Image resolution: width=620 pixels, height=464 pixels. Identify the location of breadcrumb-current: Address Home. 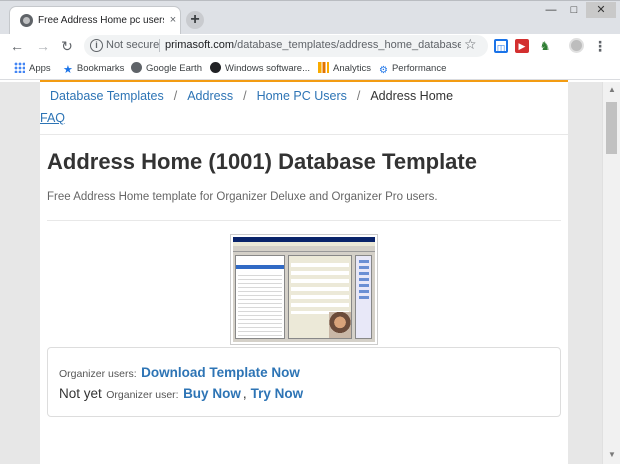
(412, 96).